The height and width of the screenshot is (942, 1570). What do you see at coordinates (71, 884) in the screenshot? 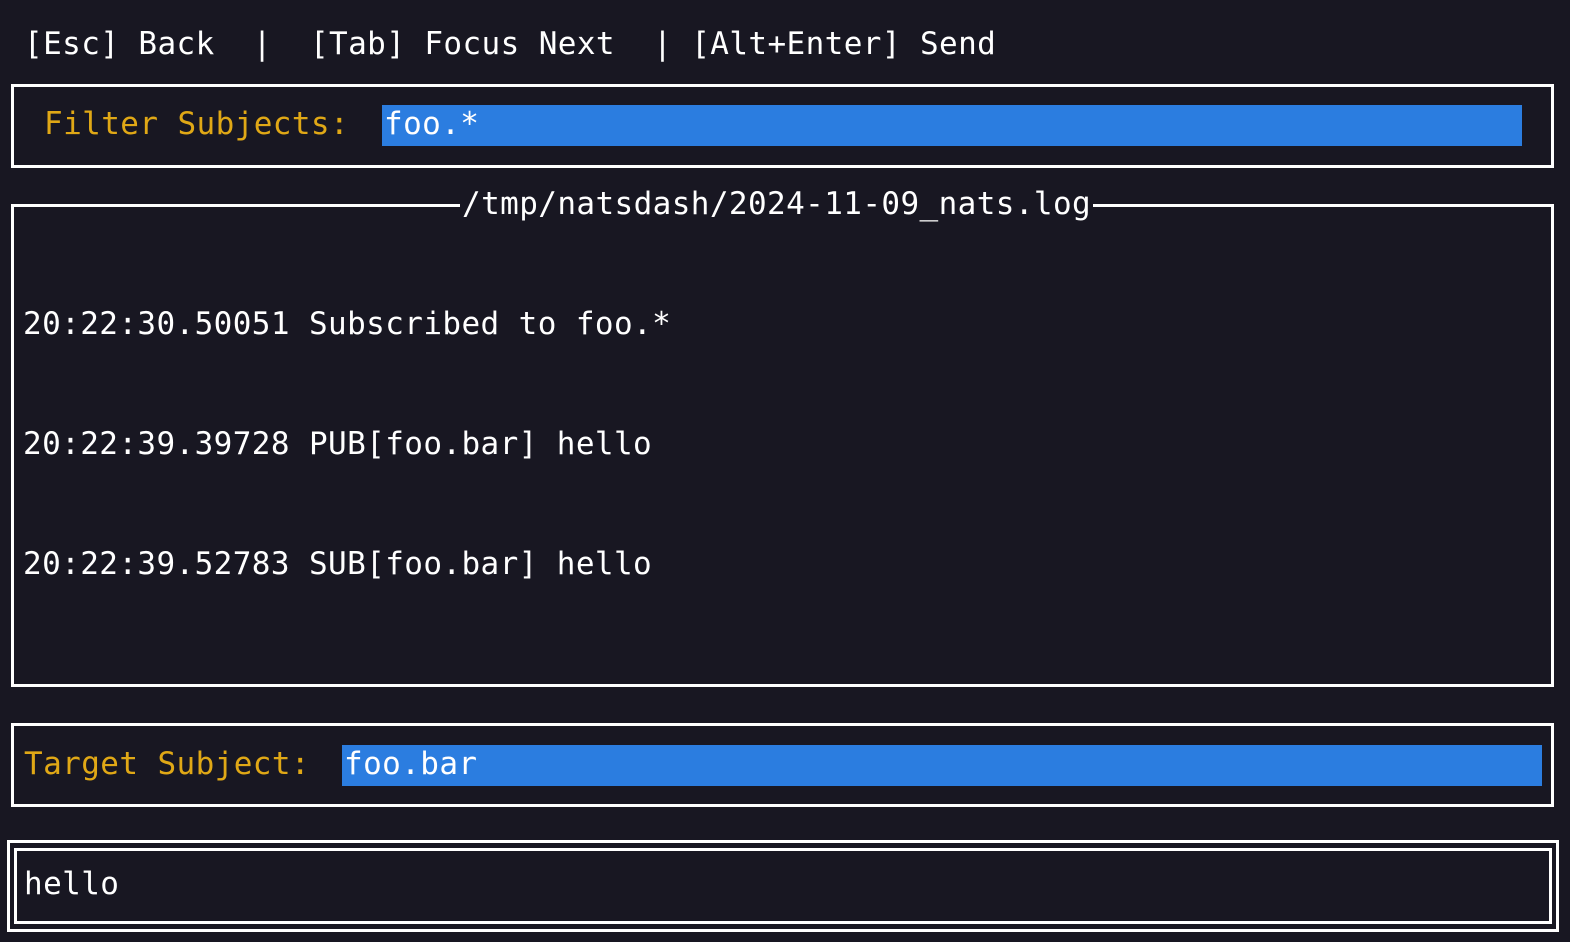
I see `message-value: hello` at bounding box center [71, 884].